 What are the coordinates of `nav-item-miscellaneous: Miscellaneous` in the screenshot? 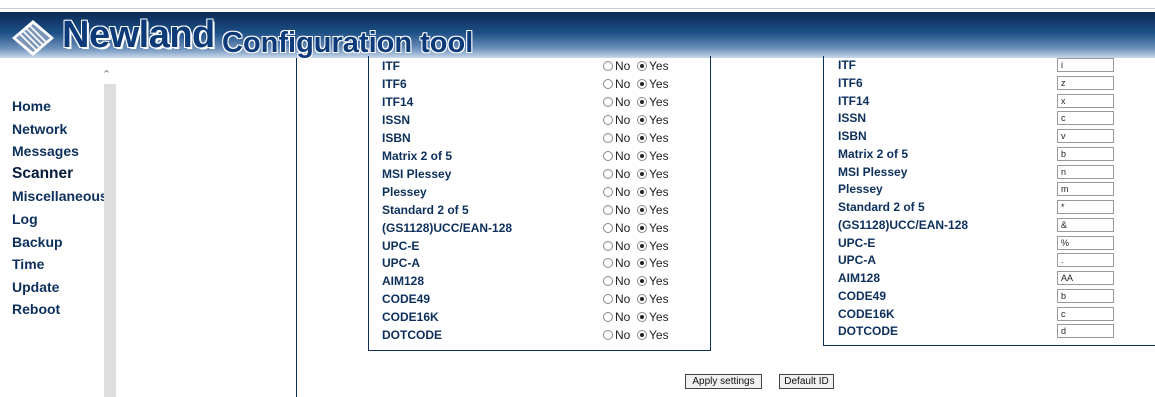 It's located at (60, 196).